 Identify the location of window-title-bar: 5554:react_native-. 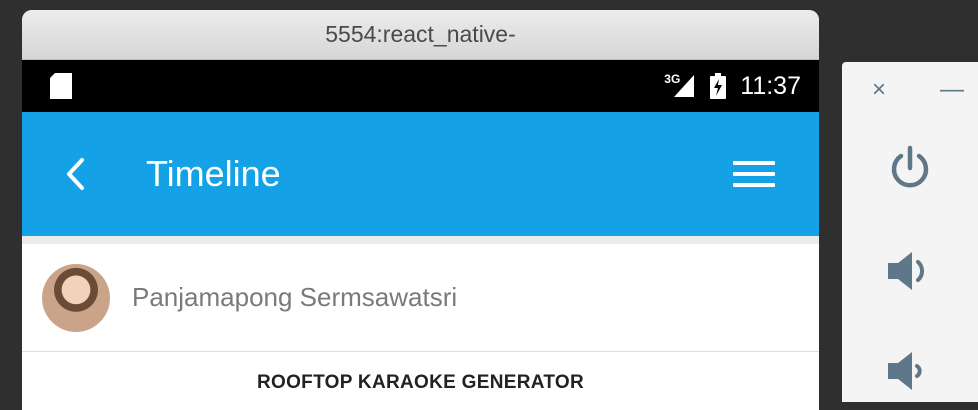
(420, 35).